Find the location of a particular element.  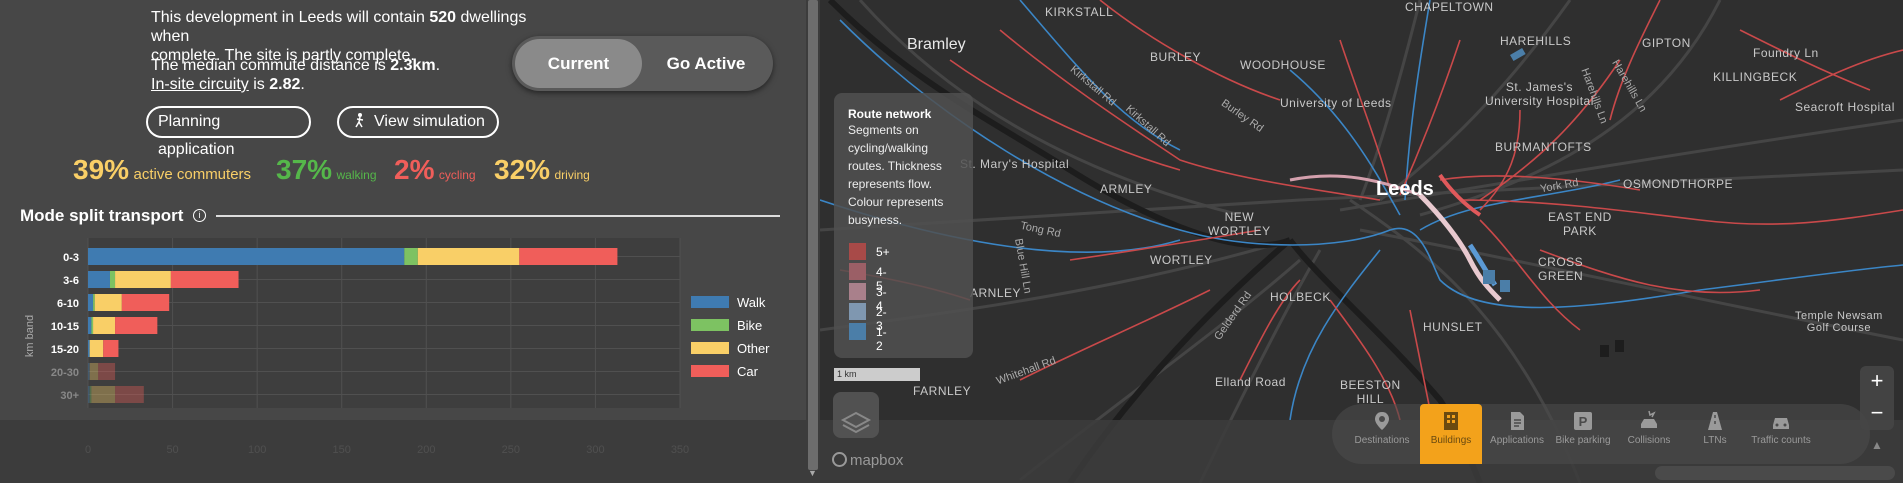

planning-application-button: Planning application is located at coordinates (228, 132).